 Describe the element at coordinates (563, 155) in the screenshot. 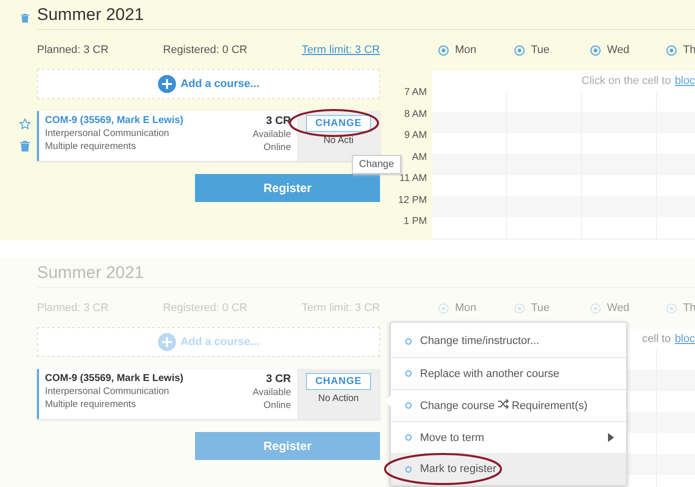

I see `schedule-grid: Click on the cell to bloc` at that location.